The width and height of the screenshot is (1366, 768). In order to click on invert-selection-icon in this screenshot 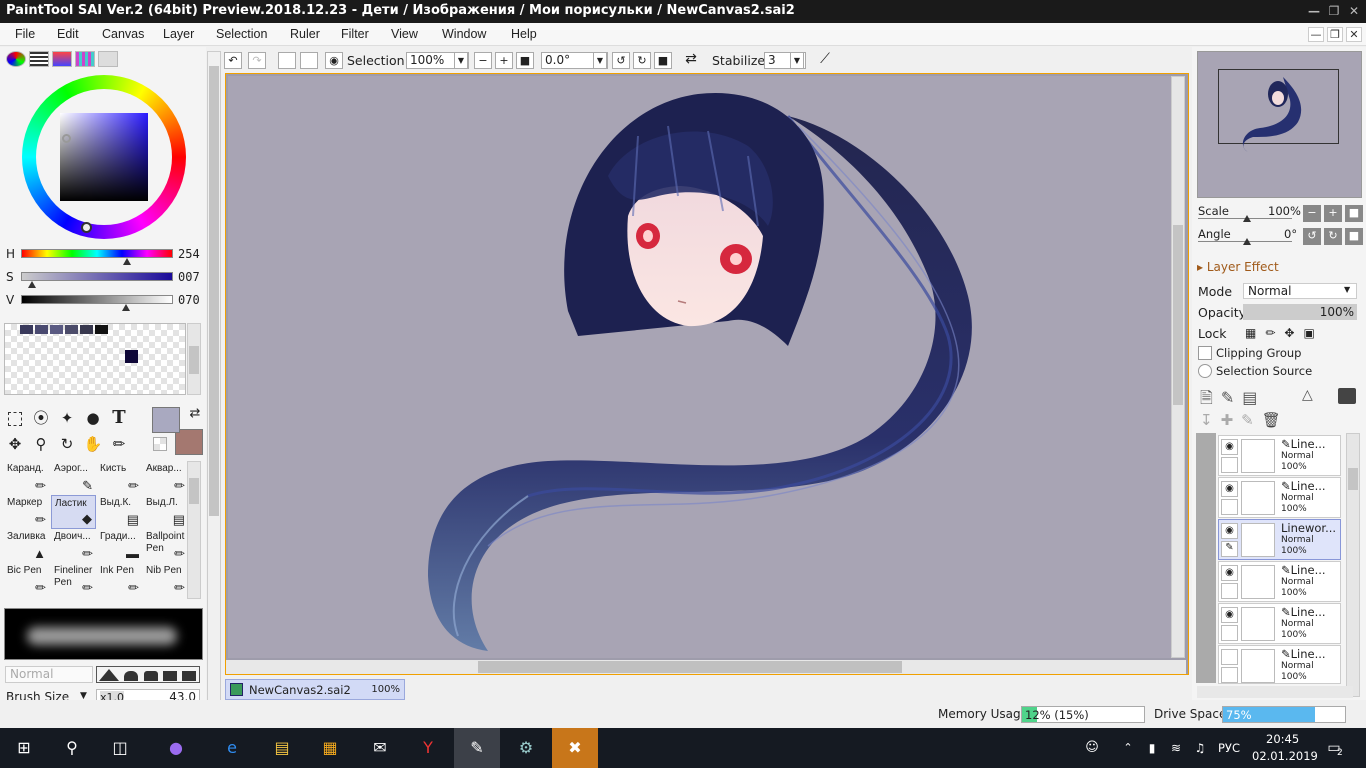, I will do `click(309, 60)`.